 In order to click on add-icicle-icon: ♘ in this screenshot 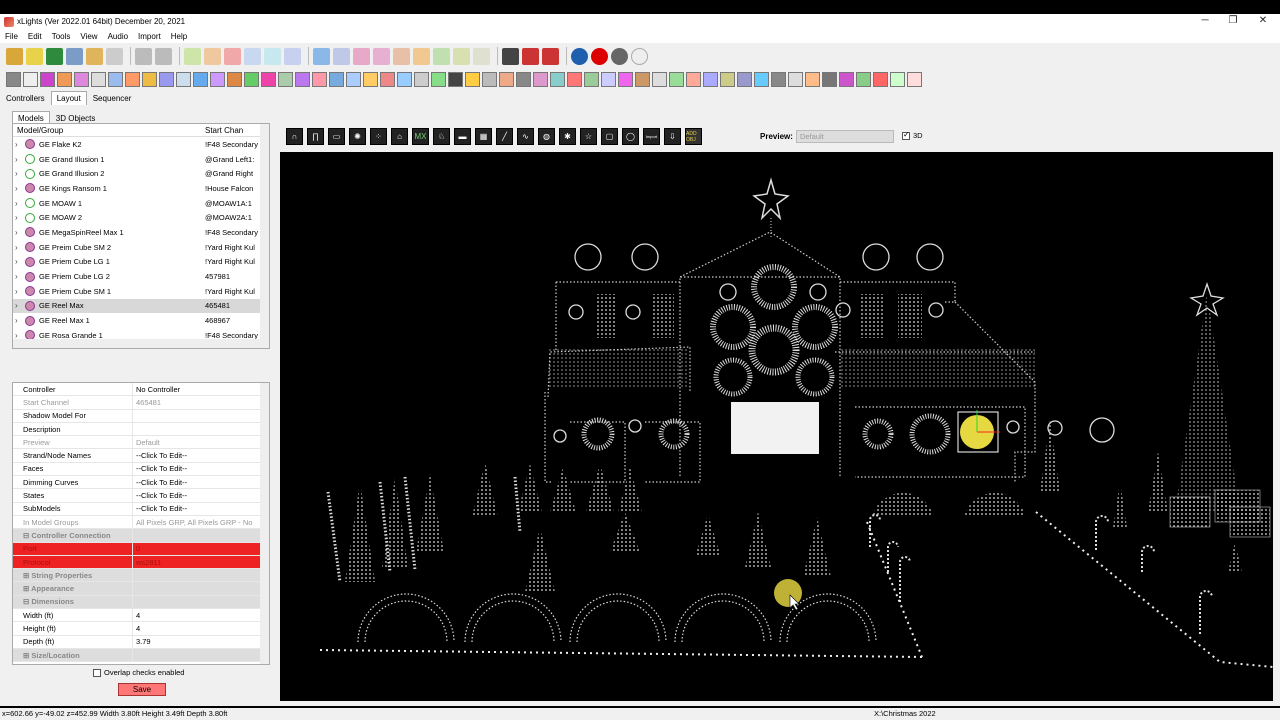, I will do `click(441, 136)`.